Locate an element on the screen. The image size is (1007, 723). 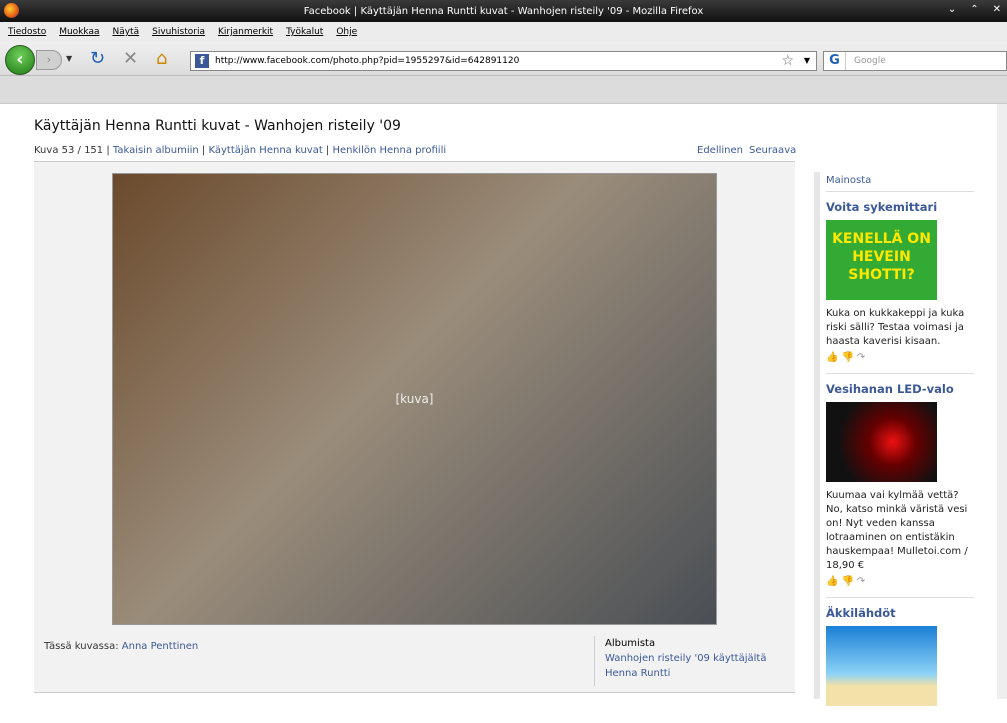
advertise-link: Mainosta is located at coordinates (848, 180).